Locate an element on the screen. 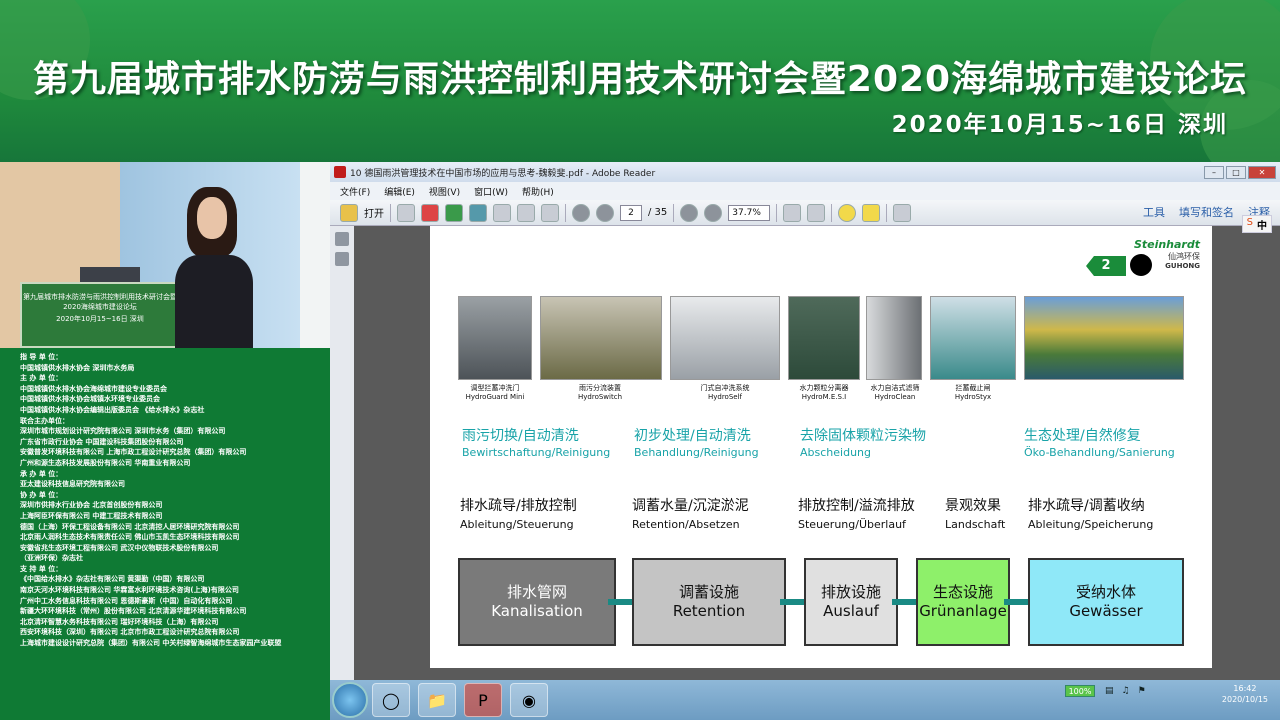  minimize-button: – is located at coordinates (1214, 172).